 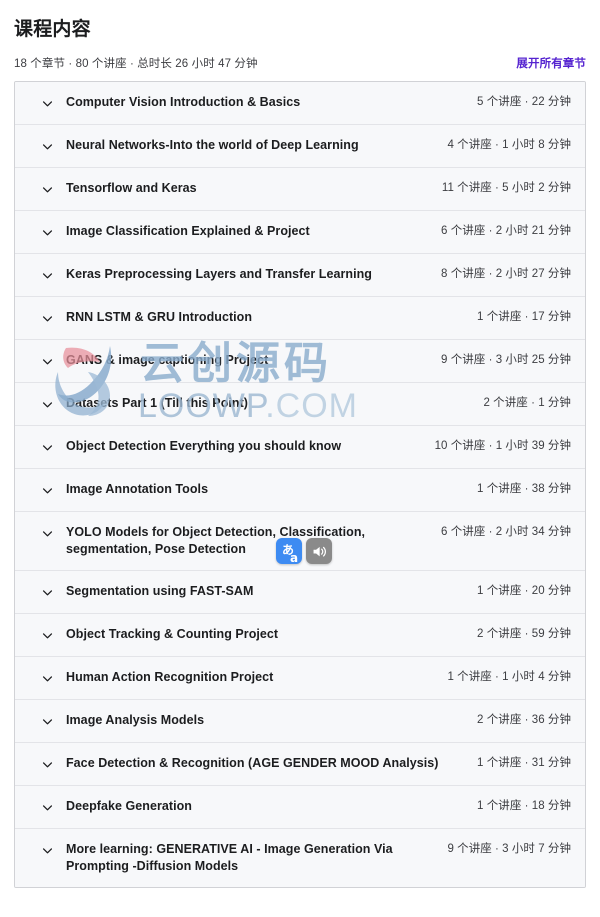 I want to click on section-stats: 2 个讲座 · 1 分钟, so click(x=527, y=403).